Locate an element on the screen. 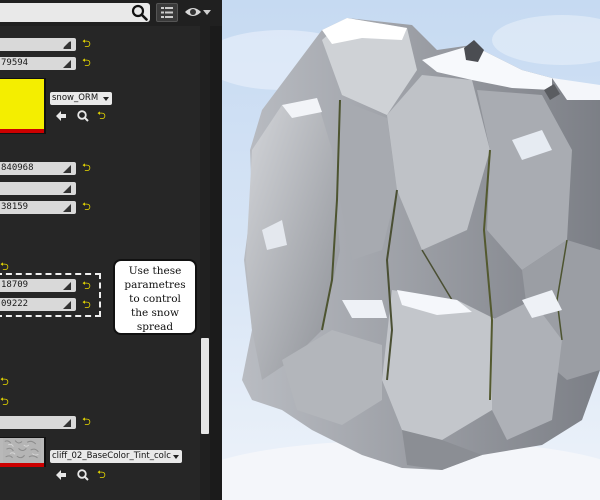 This screenshot has width=600, height=500. callout-line: Use these is located at coordinates (155, 271).